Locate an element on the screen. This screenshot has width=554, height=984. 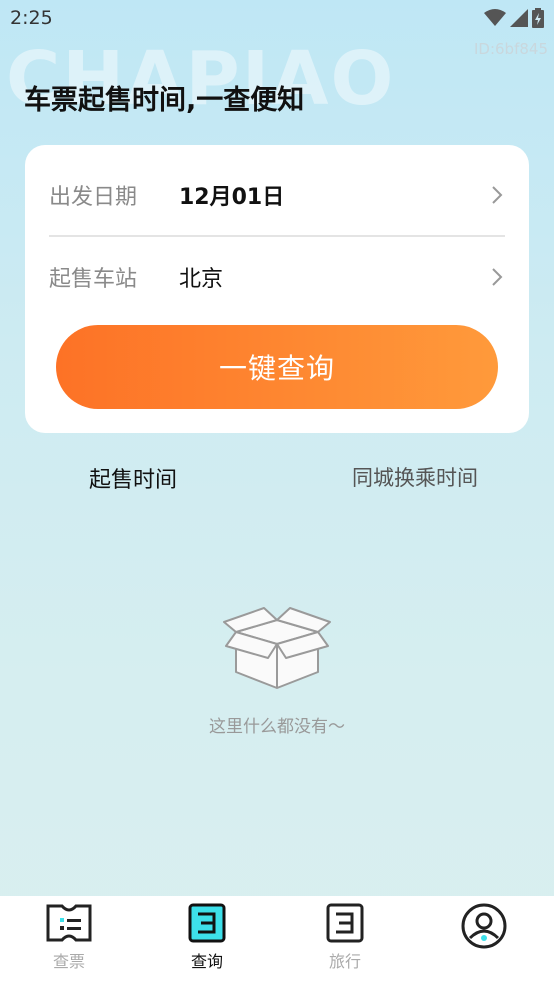
query-button: 一键查询 is located at coordinates (277, 367).